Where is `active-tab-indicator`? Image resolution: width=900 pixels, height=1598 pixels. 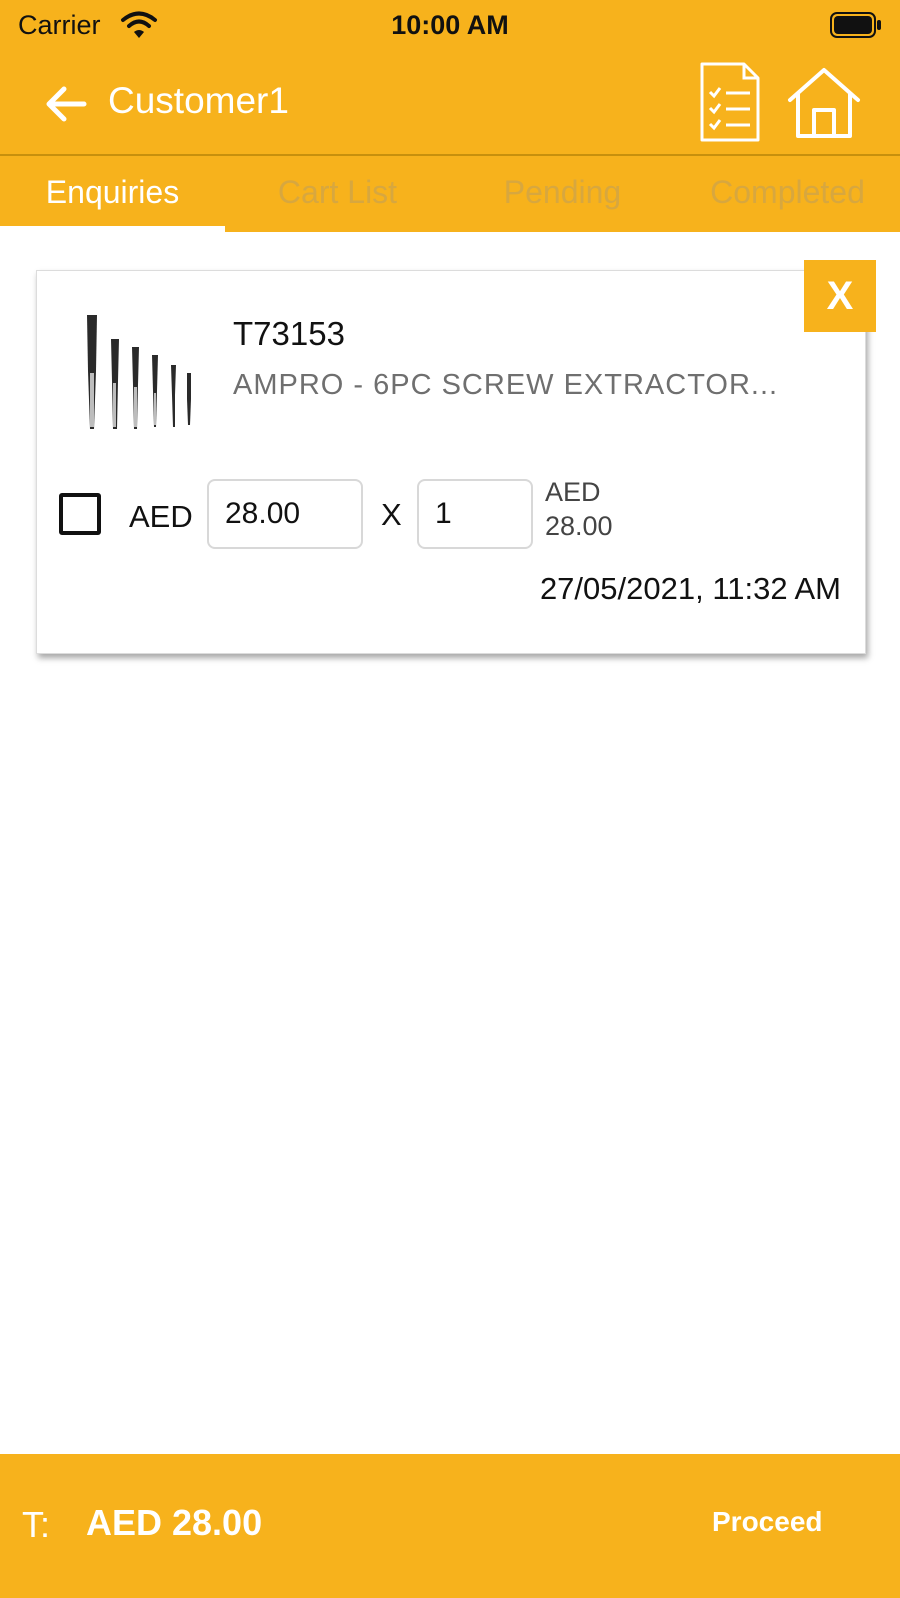
active-tab-indicator is located at coordinates (112, 229).